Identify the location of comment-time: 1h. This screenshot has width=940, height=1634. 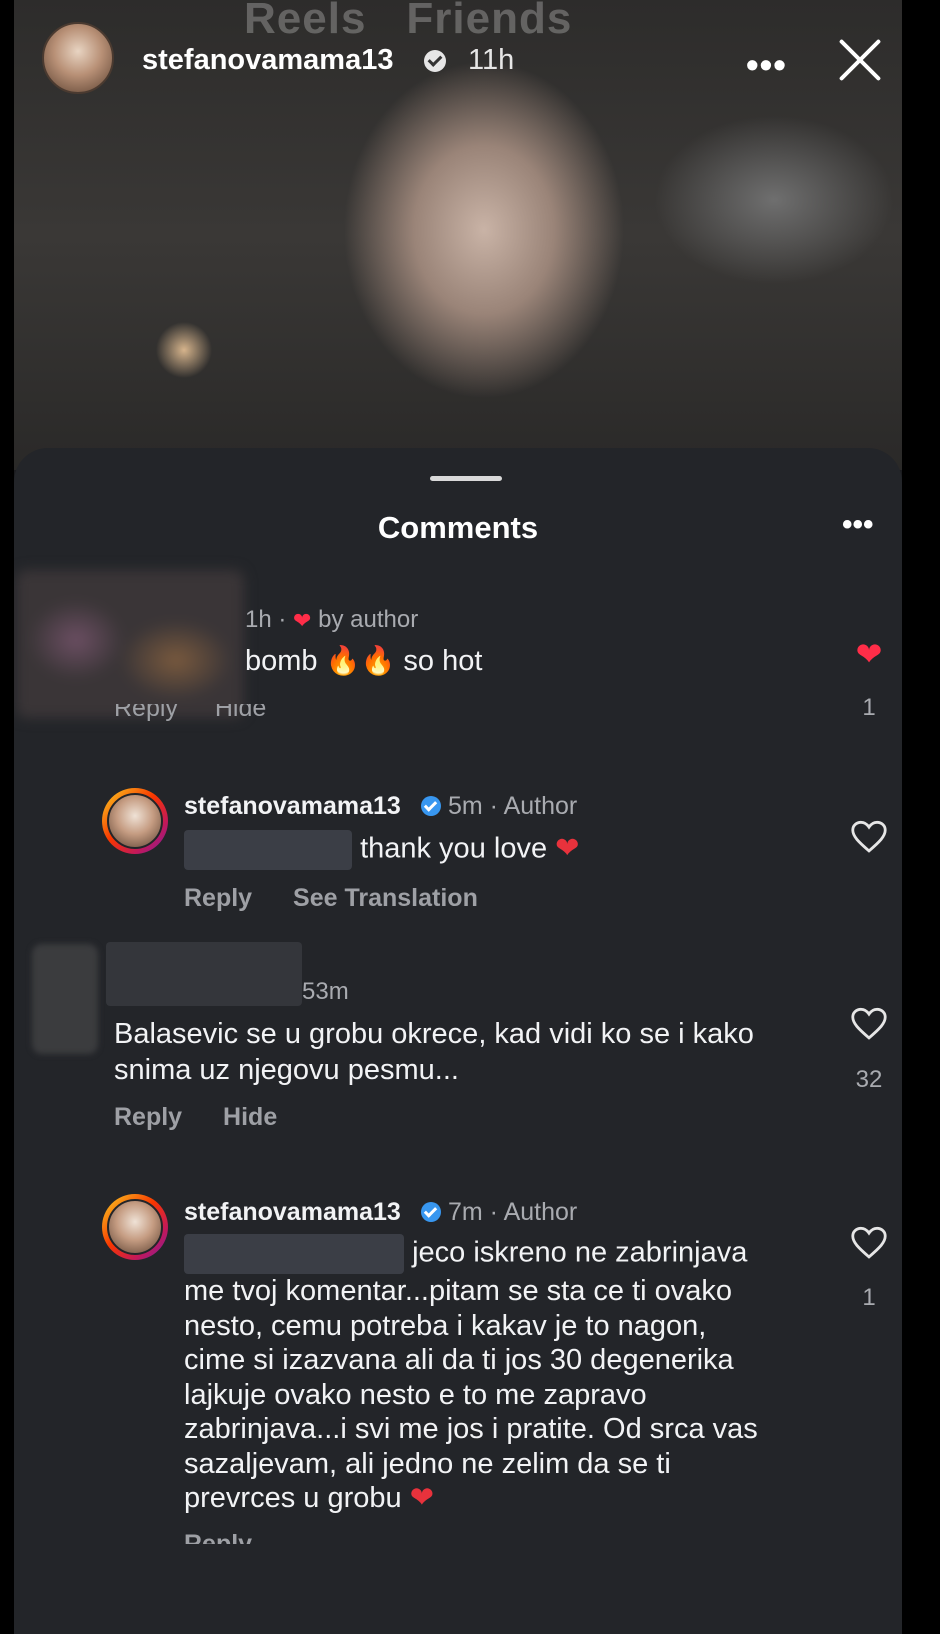
(258, 619).